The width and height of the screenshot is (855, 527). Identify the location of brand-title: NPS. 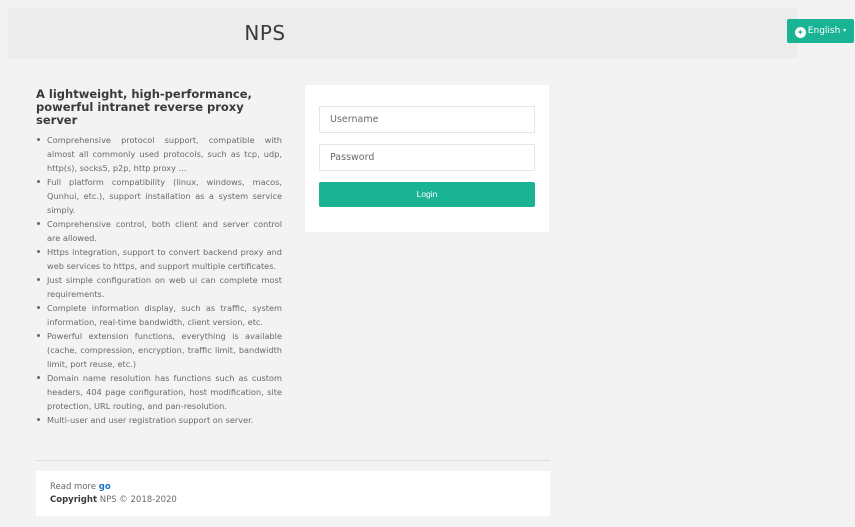
(265, 33).